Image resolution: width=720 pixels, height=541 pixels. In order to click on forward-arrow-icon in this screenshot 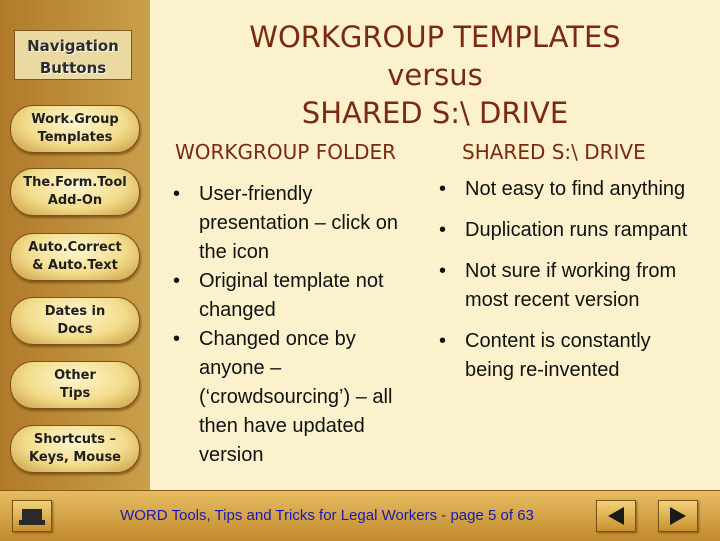, I will do `click(678, 516)`.